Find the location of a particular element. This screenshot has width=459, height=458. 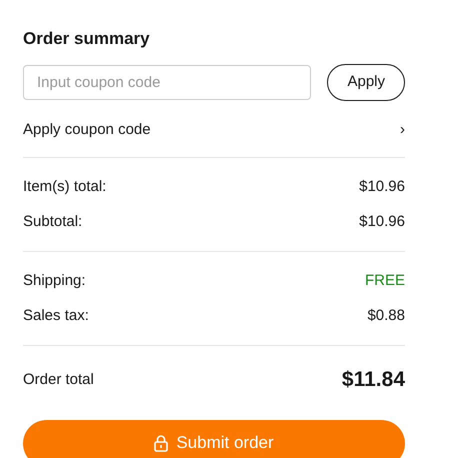

line-label: Shipping: is located at coordinates (54, 281).